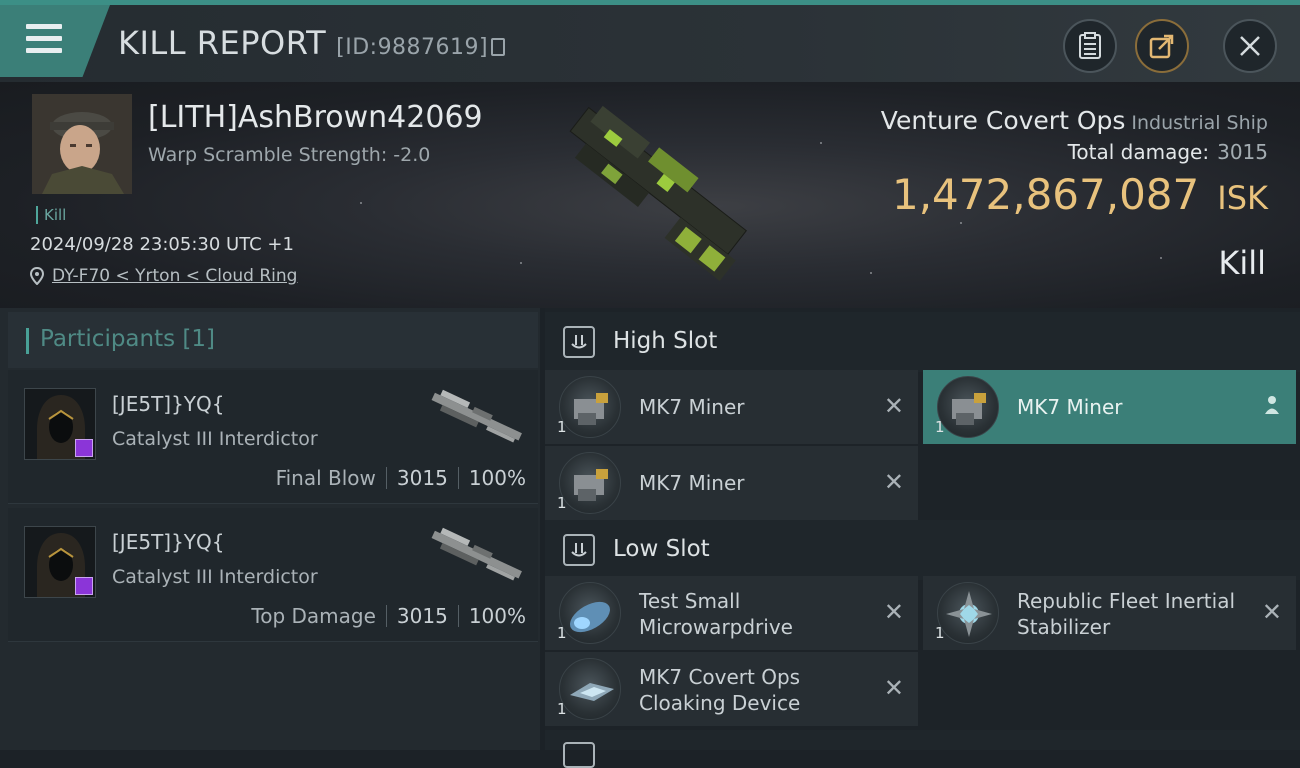  I want to click on module-name: Test Small Microwarpdrive, so click(716, 614).